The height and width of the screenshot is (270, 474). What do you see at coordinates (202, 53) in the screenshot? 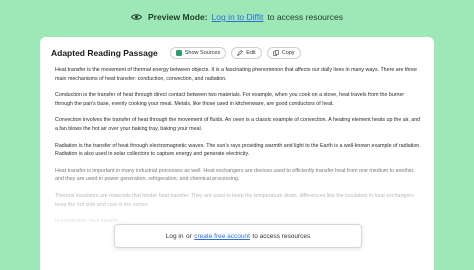
I see `show-sources-label: Show Sources` at bounding box center [202, 53].